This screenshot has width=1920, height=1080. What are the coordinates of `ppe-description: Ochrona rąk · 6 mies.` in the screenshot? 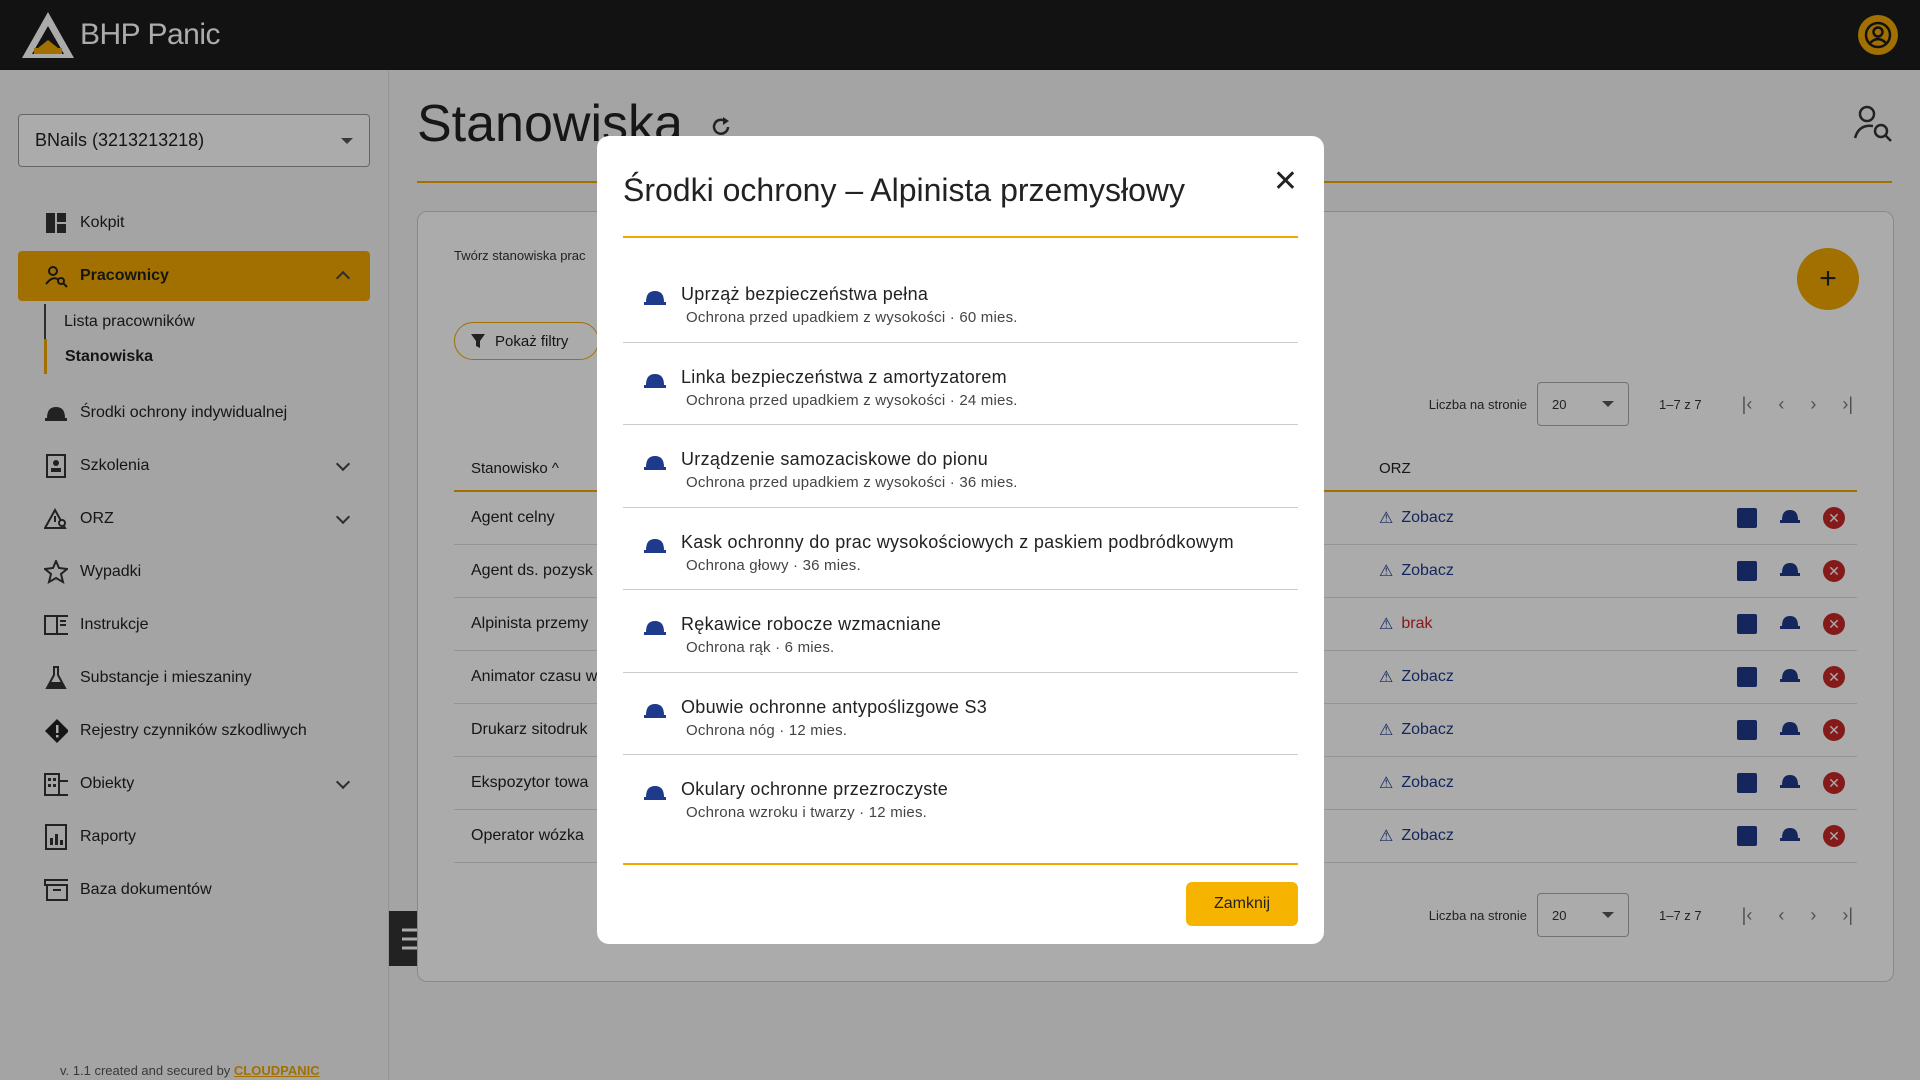 It's located at (760, 647).